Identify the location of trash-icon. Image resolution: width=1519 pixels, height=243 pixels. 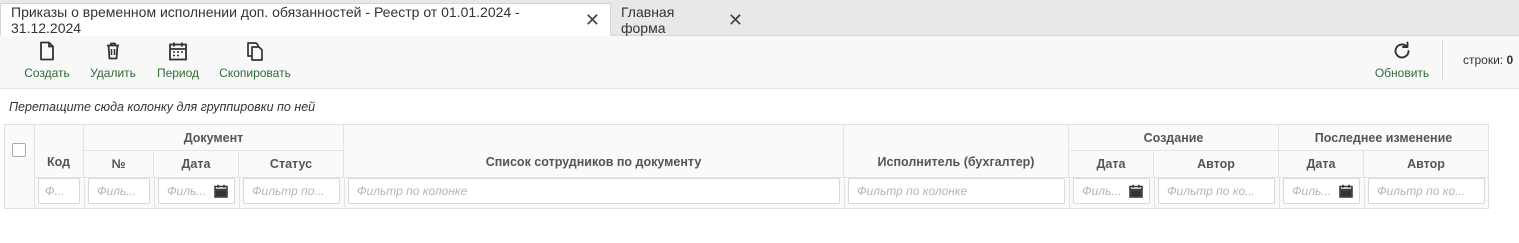
(113, 51).